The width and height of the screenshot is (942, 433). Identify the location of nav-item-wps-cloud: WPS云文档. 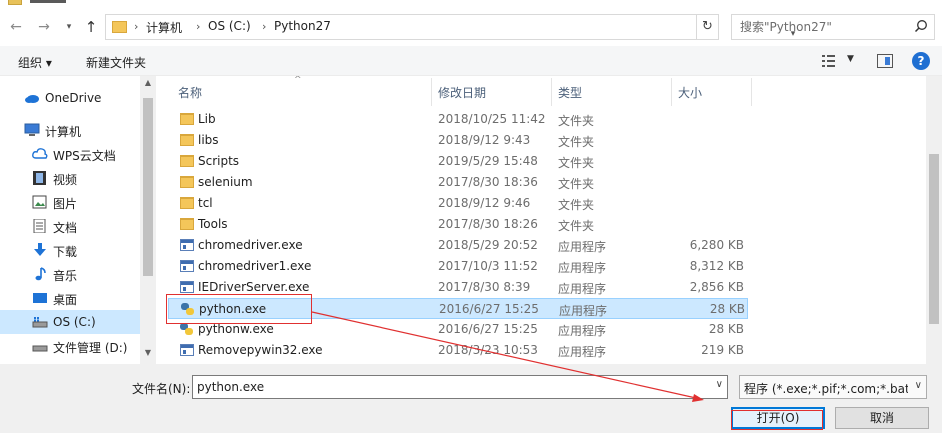
(70, 154).